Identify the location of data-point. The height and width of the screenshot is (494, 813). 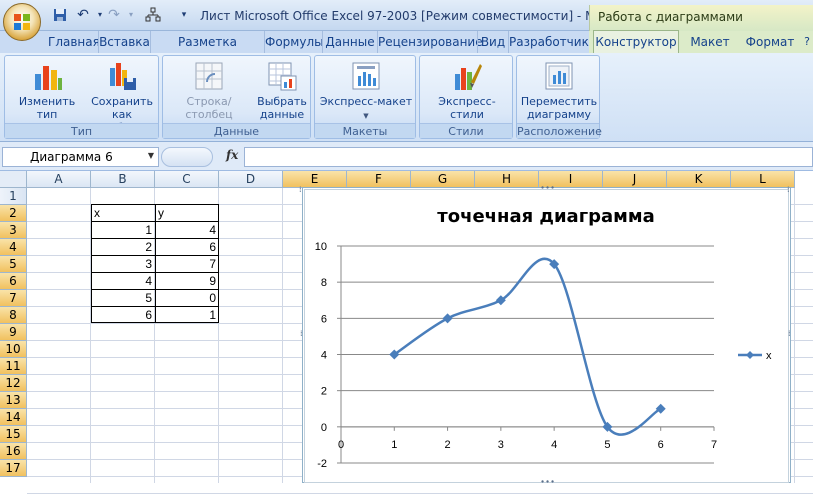
(447, 318).